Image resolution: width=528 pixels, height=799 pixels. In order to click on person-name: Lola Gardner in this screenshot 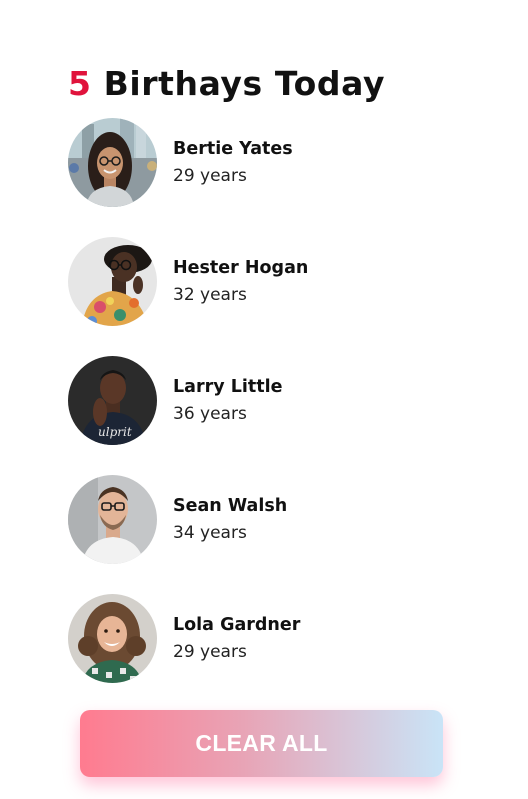, I will do `click(237, 624)`.